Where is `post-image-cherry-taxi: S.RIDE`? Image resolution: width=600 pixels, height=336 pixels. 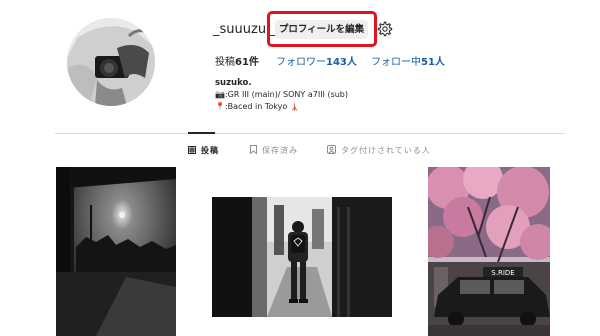 post-image-cherry-taxi: S.RIDE is located at coordinates (489, 251).